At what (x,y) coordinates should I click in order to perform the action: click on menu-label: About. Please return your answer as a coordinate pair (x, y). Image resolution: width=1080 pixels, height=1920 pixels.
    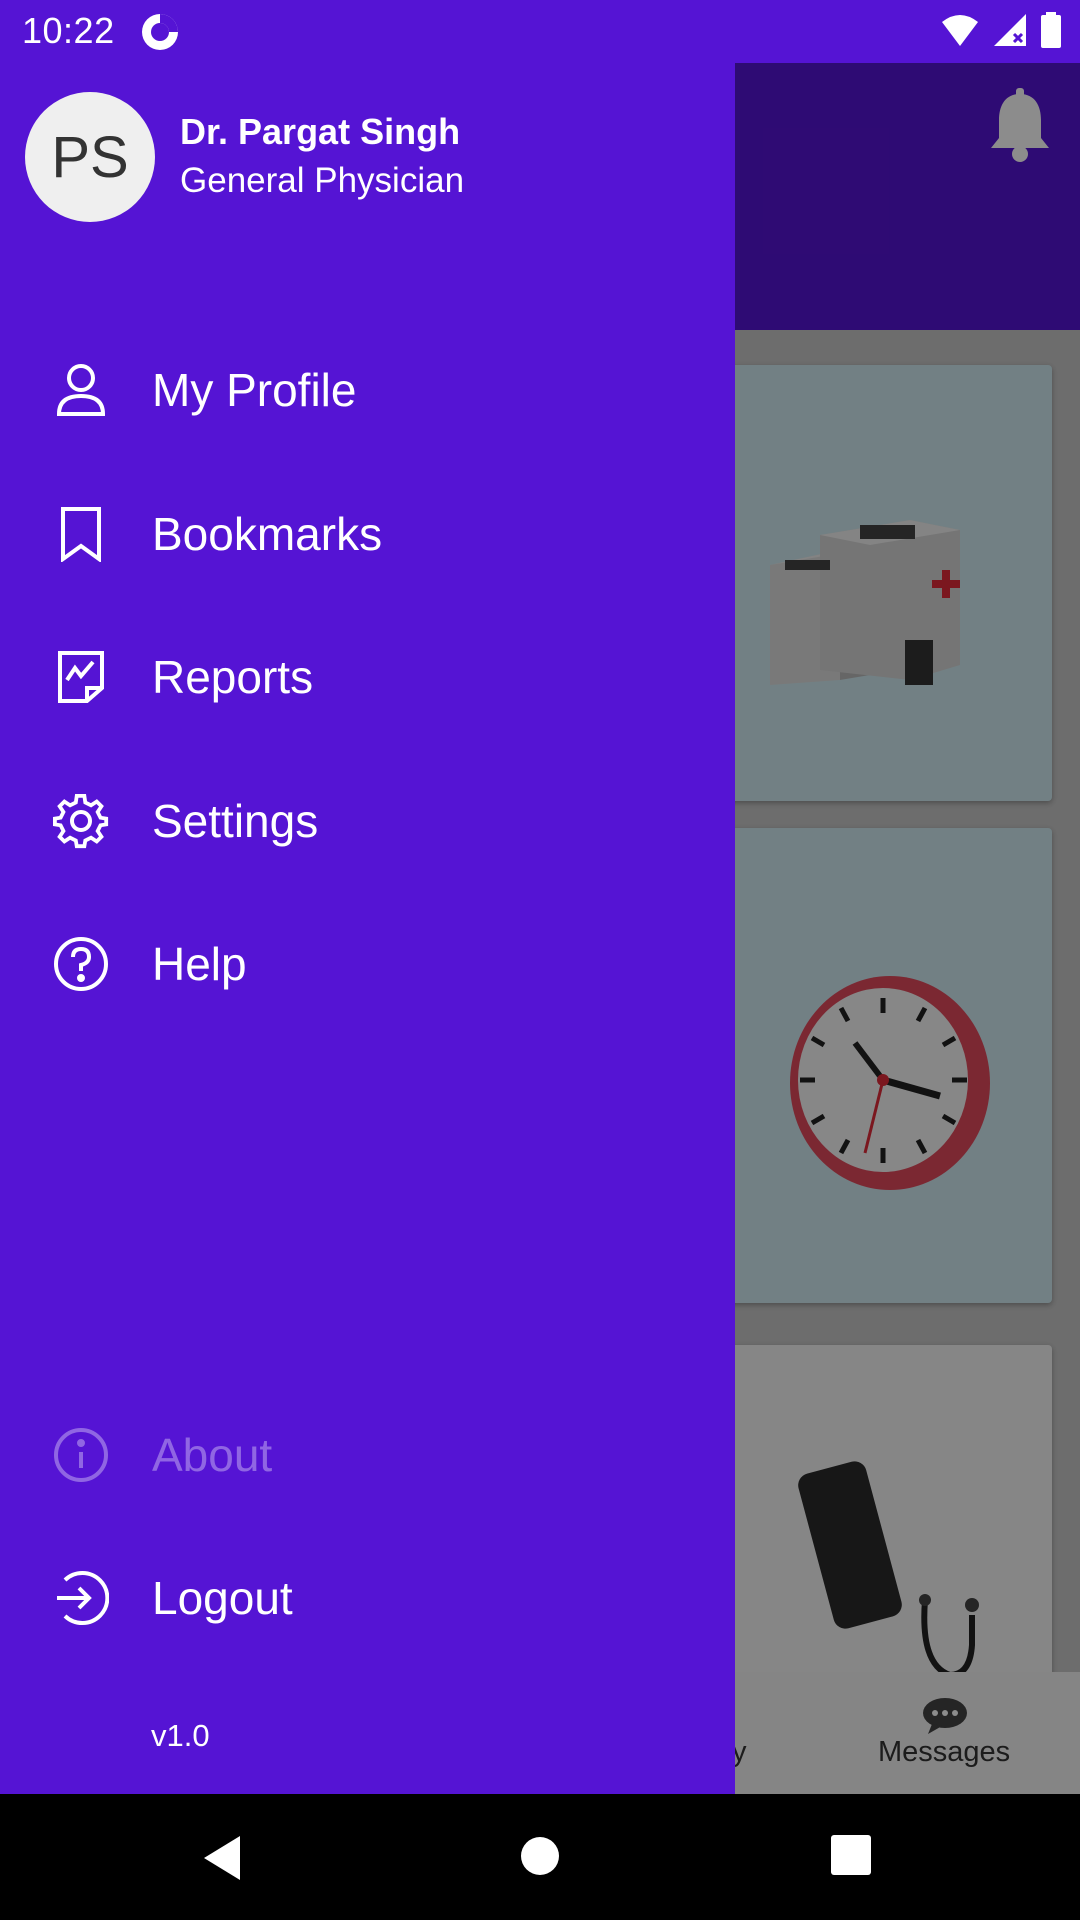
    Looking at the image, I should click on (212, 1455).